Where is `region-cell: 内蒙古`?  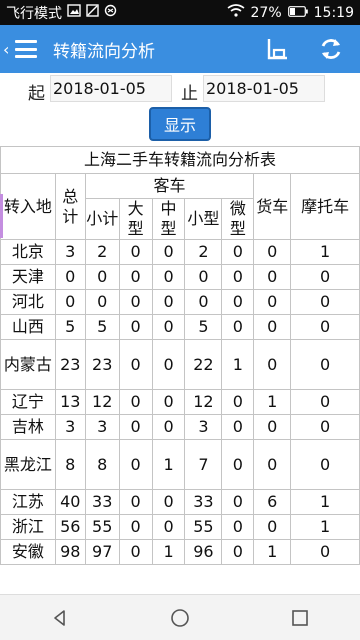
region-cell: 内蒙古 is located at coordinates (28, 364).